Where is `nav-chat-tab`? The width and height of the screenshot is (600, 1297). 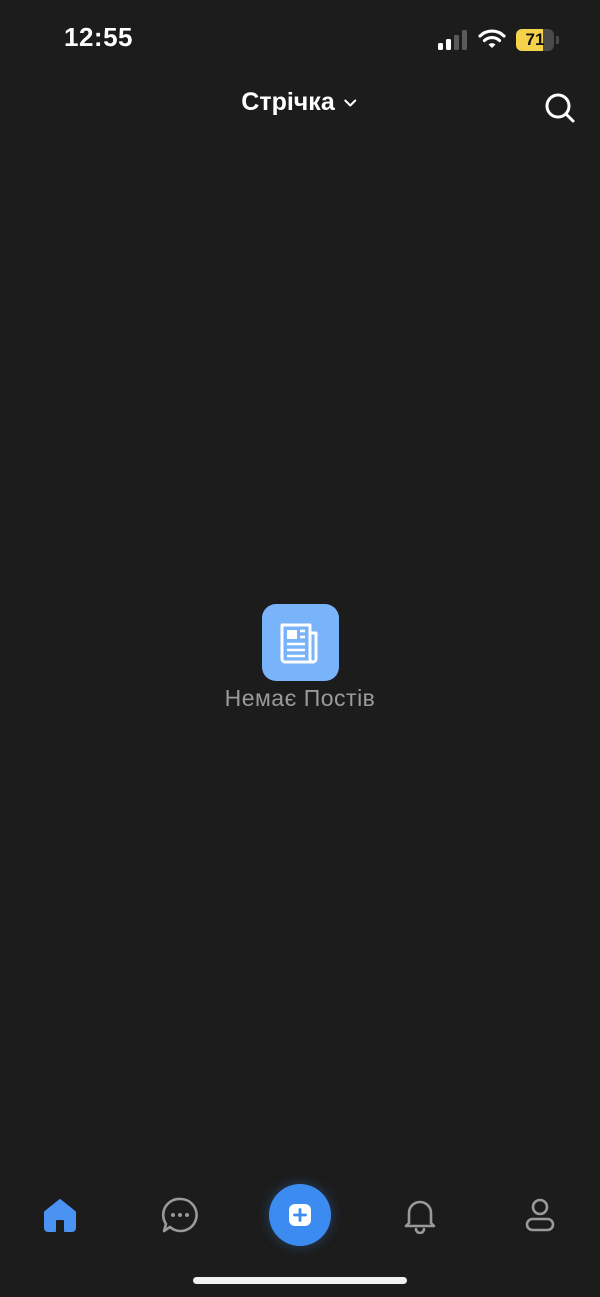 nav-chat-tab is located at coordinates (180, 1215).